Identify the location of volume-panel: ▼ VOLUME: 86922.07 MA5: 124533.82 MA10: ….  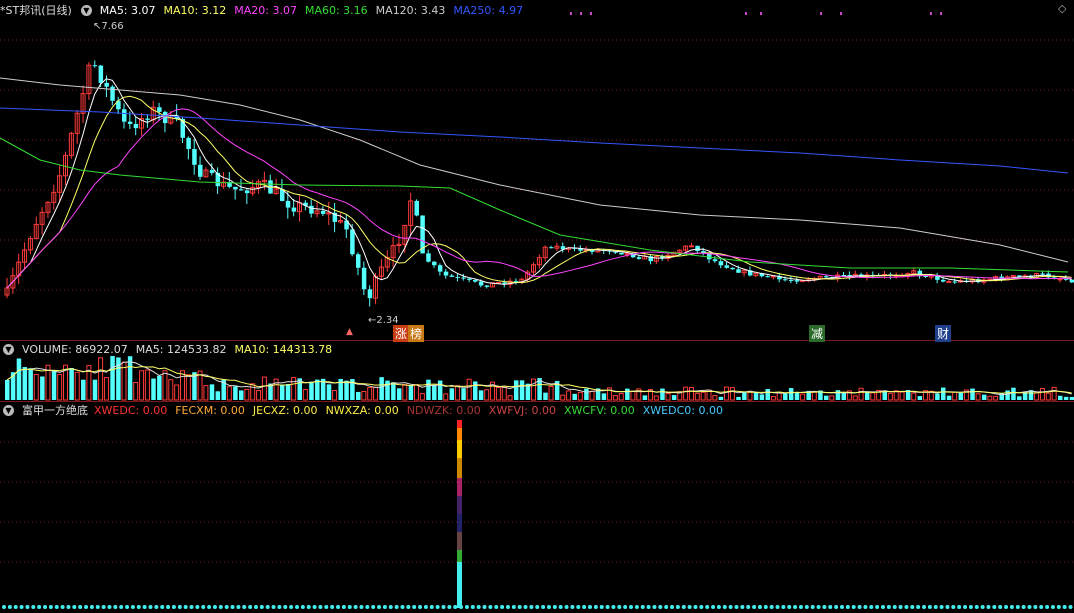
(537, 371).